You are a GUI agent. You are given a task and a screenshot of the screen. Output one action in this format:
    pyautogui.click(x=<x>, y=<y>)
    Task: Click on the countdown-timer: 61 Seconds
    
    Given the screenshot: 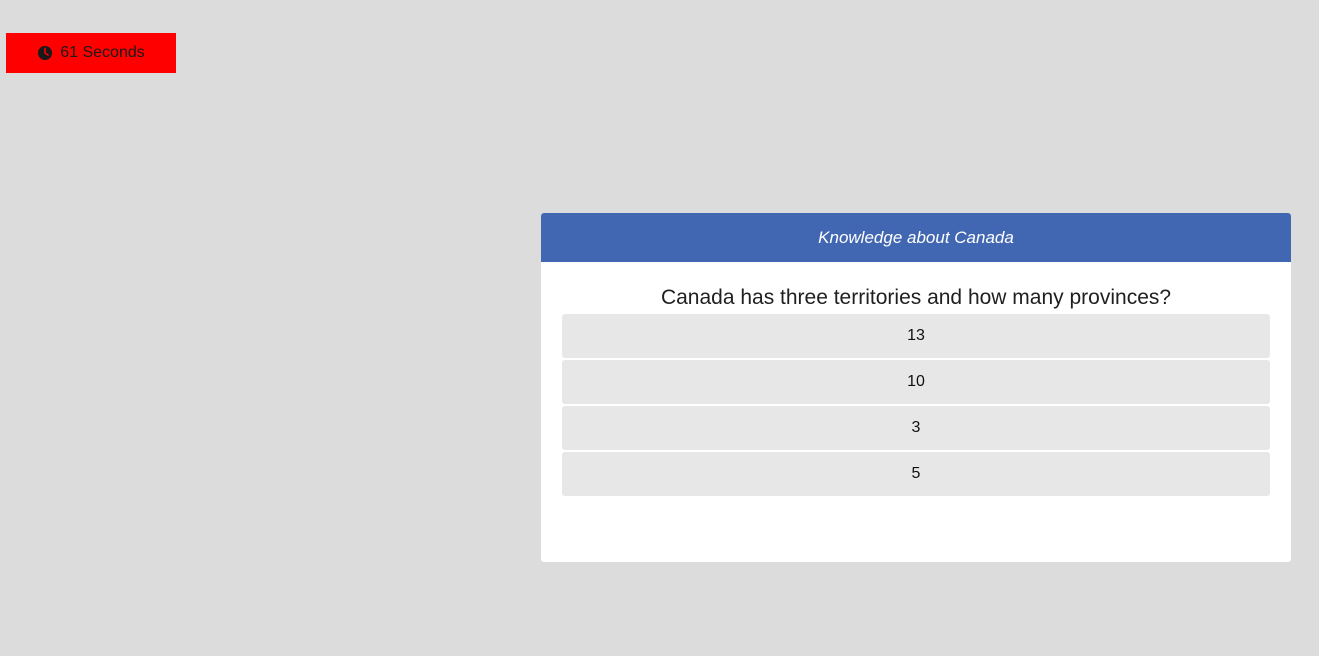 What is the action you would take?
    pyautogui.click(x=91, y=53)
    